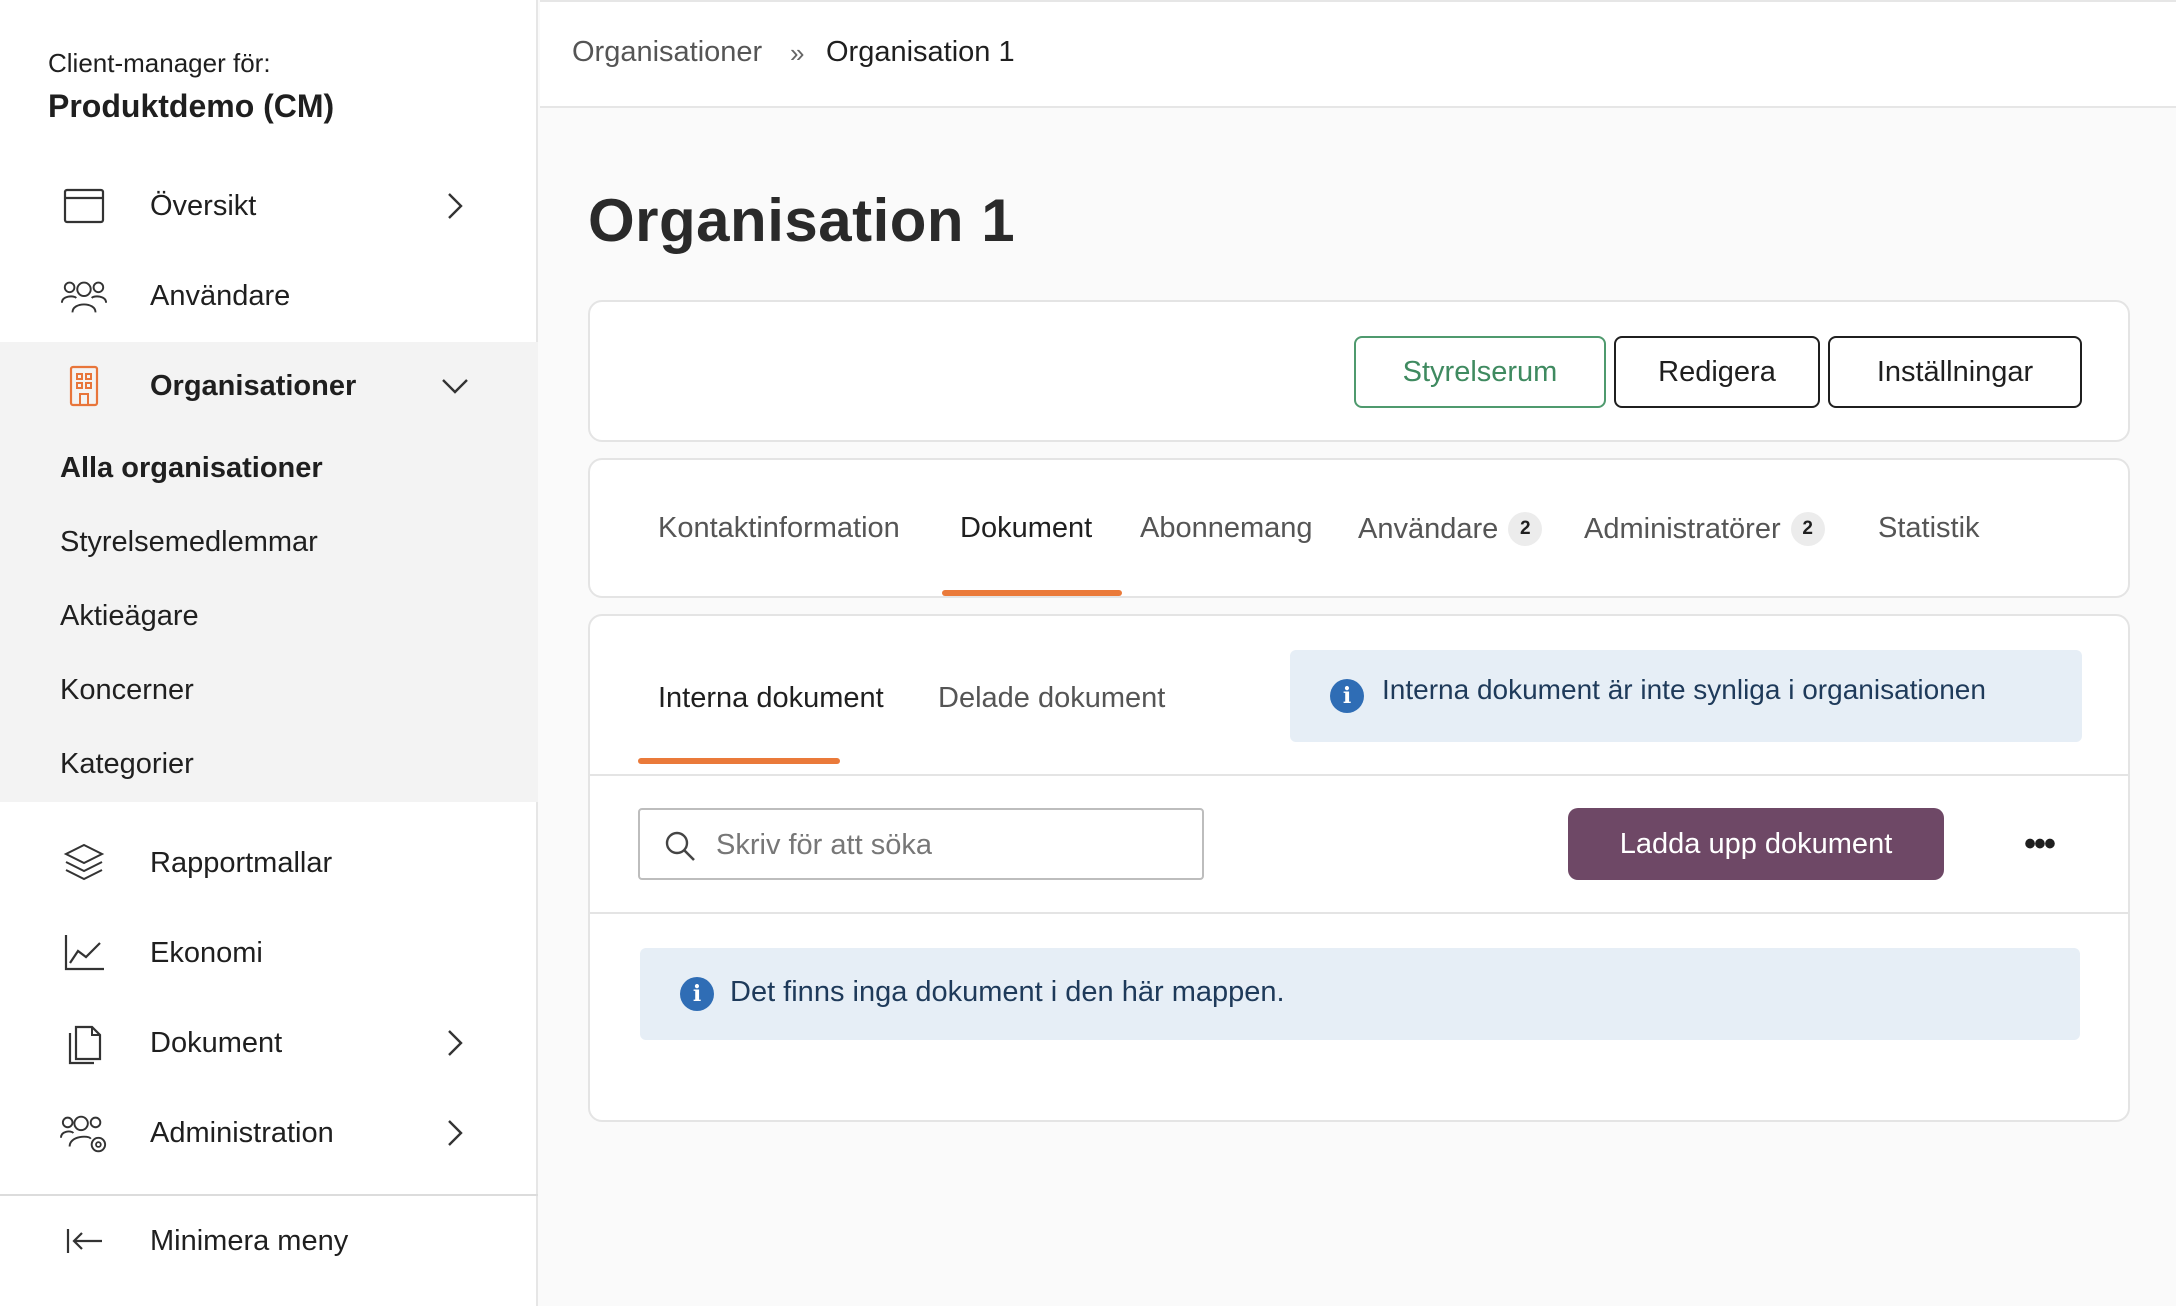 This screenshot has width=2176, height=1306. I want to click on chevron-down-icon, so click(455, 386).